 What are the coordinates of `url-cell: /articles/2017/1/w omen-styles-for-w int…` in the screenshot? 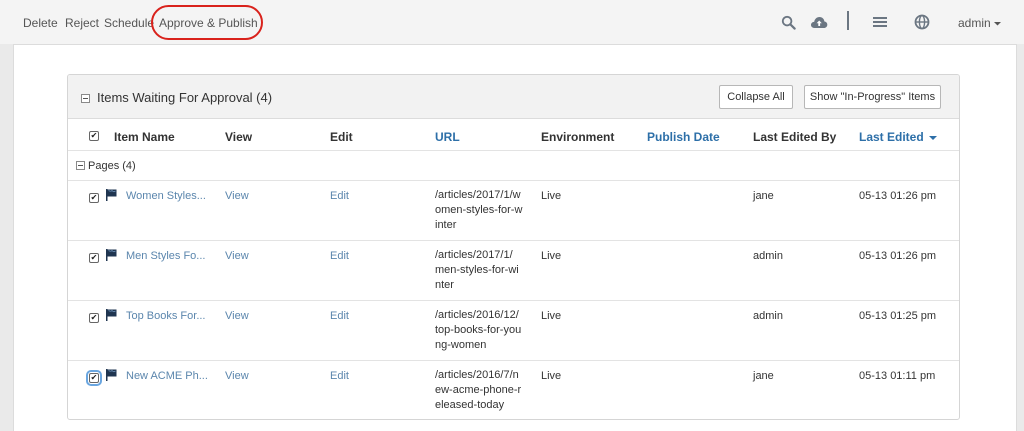 It's located at (478, 210).